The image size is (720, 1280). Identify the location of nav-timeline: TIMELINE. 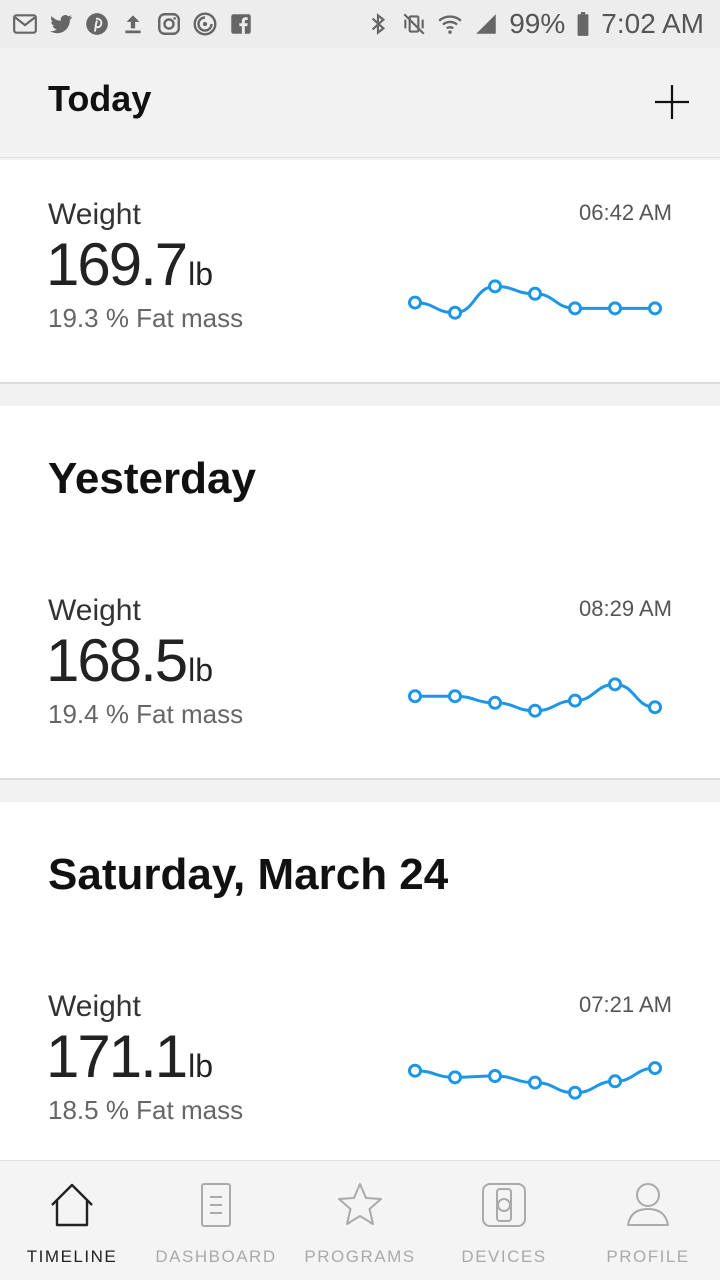
(72, 1220).